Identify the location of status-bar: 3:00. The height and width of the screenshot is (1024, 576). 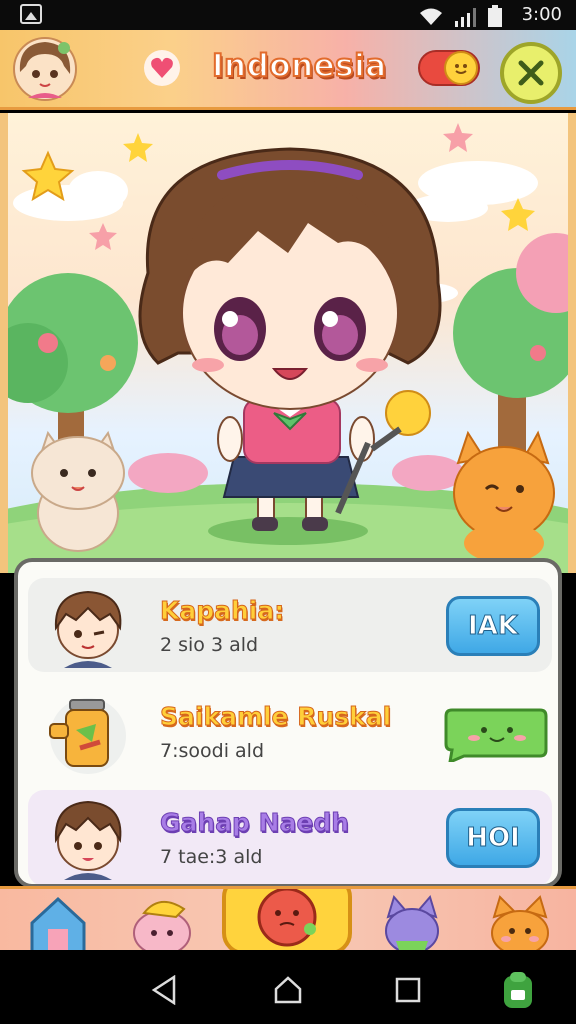
(288, 15).